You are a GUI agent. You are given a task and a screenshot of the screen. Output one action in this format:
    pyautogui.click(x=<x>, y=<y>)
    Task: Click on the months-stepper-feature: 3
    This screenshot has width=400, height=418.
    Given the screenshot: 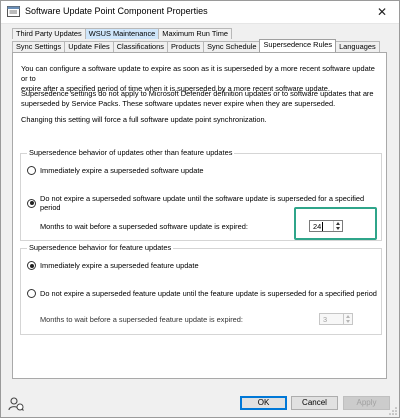 What is the action you would take?
    pyautogui.click(x=336, y=319)
    